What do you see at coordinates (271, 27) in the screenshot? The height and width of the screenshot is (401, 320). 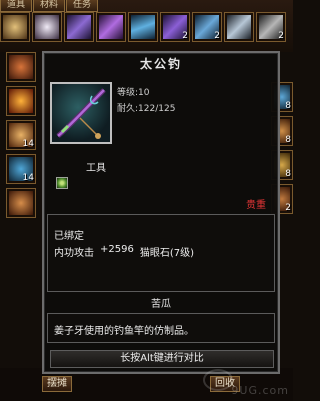 I see `staff-icon: 2` at bounding box center [271, 27].